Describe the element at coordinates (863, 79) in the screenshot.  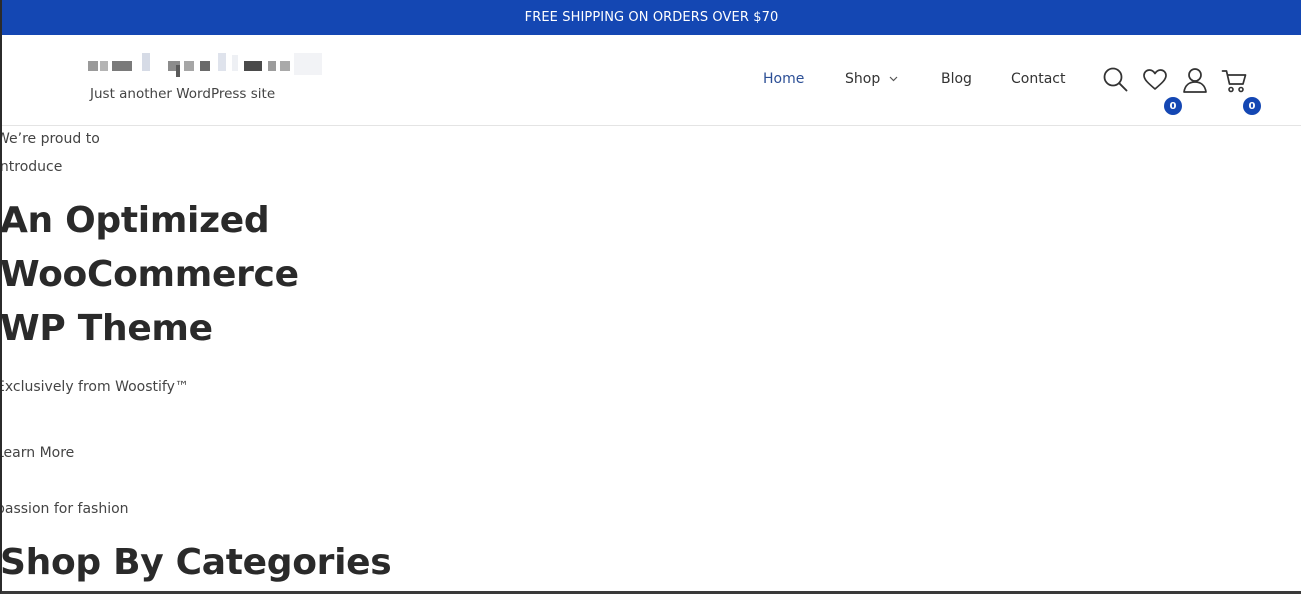
I see `nav-shop-label: Shop` at that location.